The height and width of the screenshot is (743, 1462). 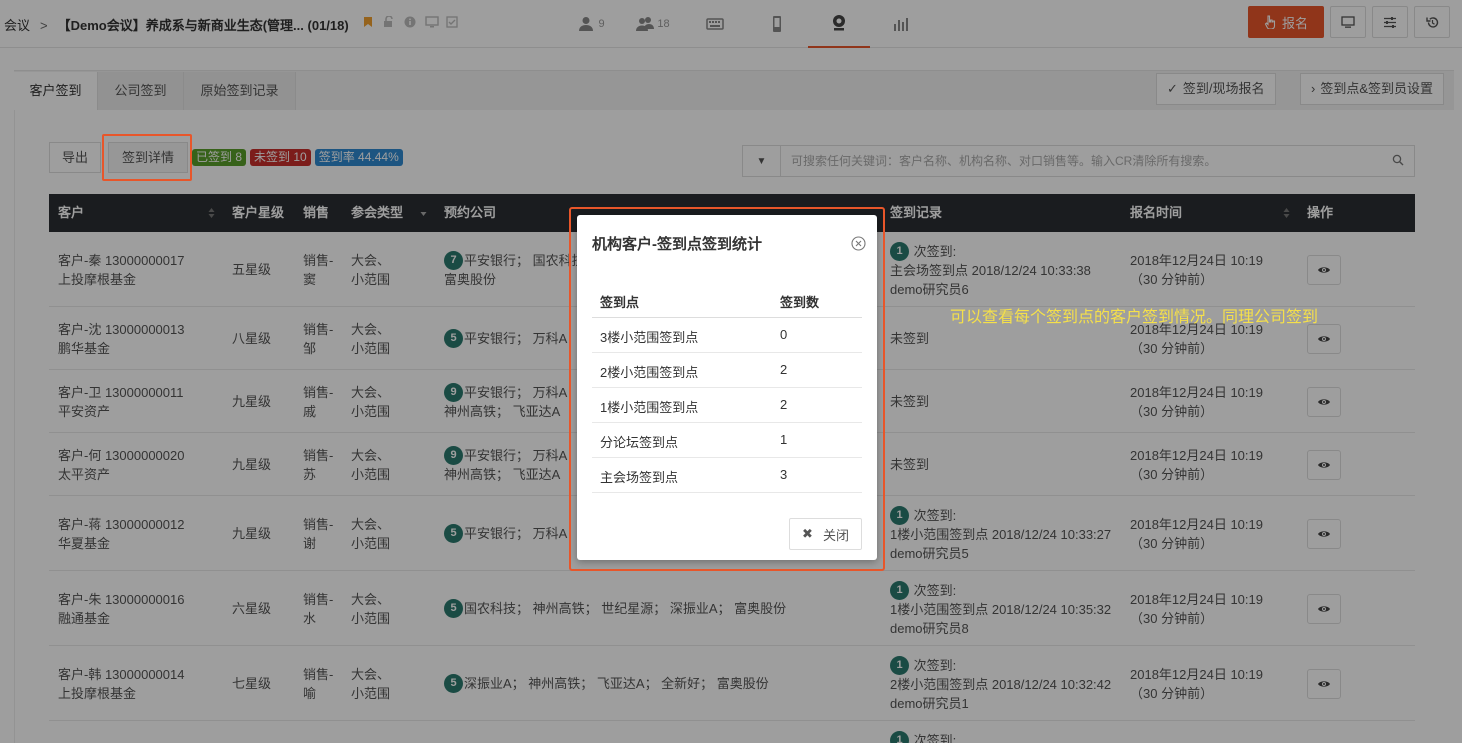 I want to click on highlight-modal, so click(x=727, y=389).